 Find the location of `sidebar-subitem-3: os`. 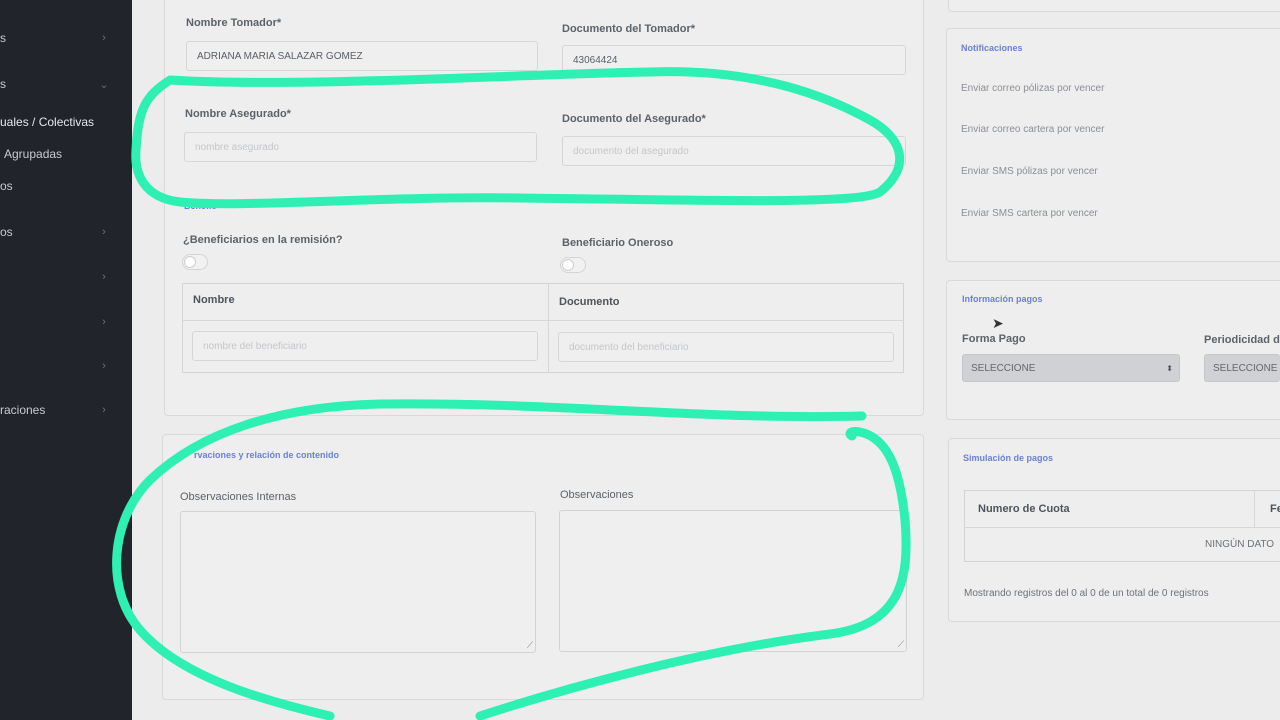

sidebar-subitem-3: os is located at coordinates (55, 186).